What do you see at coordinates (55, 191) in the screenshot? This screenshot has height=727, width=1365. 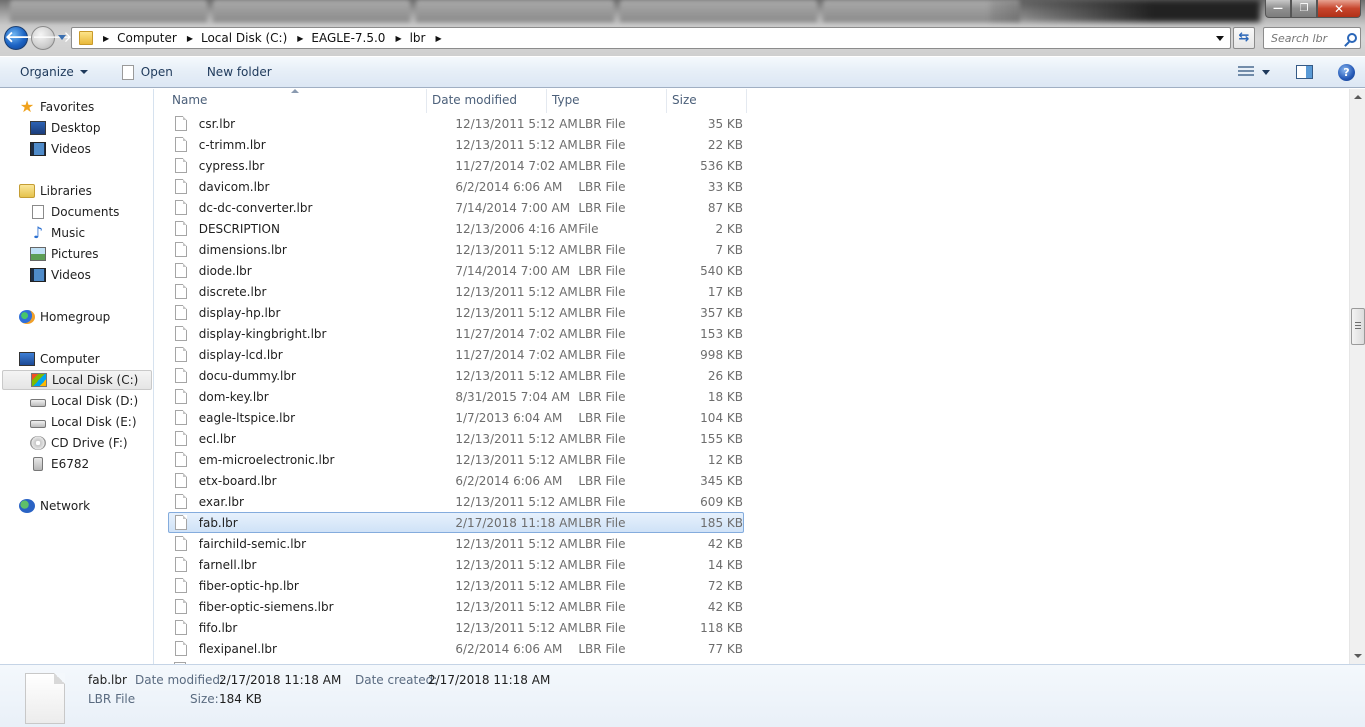 I see `sidebar-item-libraries: Libraries` at bounding box center [55, 191].